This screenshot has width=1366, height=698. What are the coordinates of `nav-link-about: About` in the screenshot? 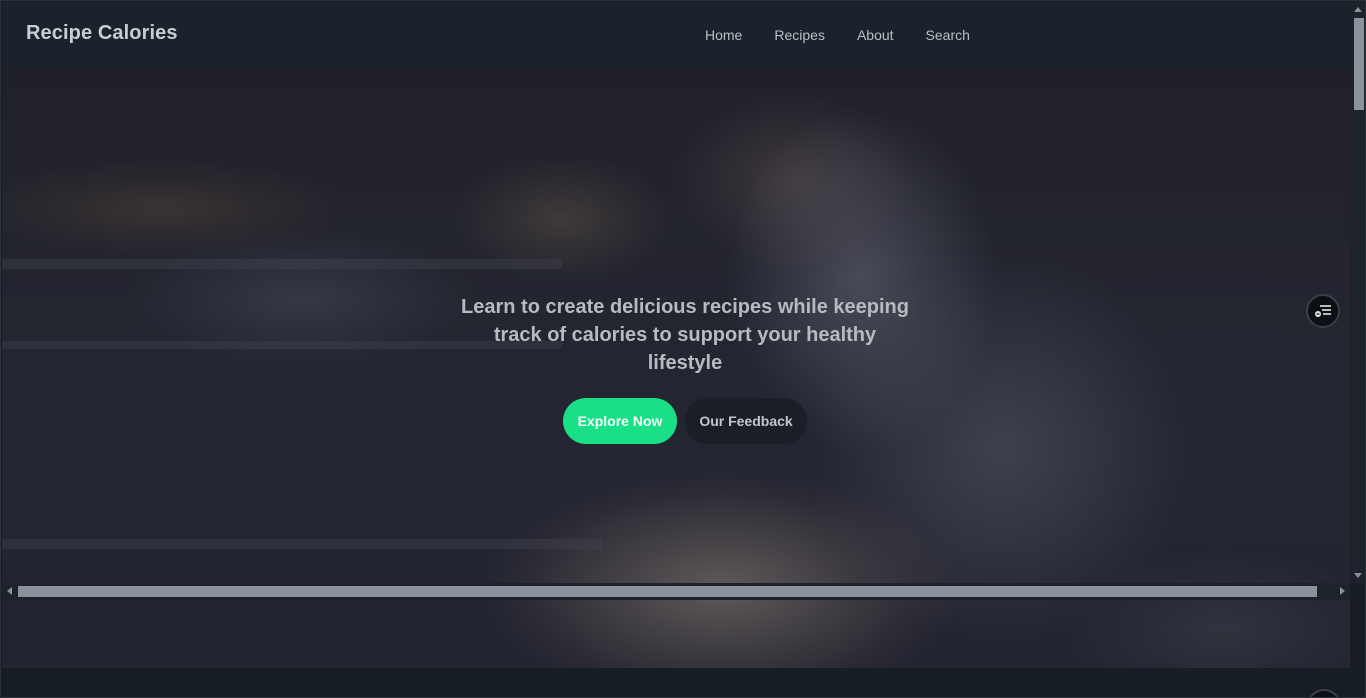 It's located at (875, 35).